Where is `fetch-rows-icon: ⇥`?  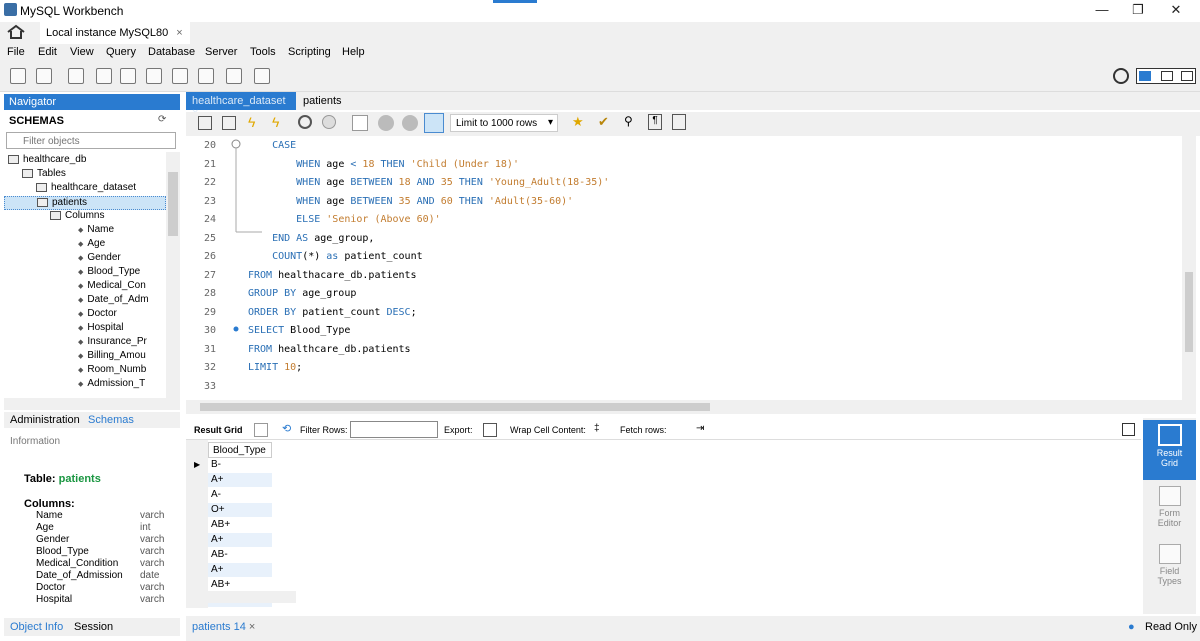
fetch-rows-icon: ⇥ is located at coordinates (700, 428).